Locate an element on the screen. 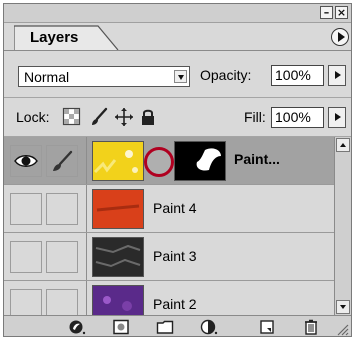  layers-scrollbar is located at coordinates (342, 226).